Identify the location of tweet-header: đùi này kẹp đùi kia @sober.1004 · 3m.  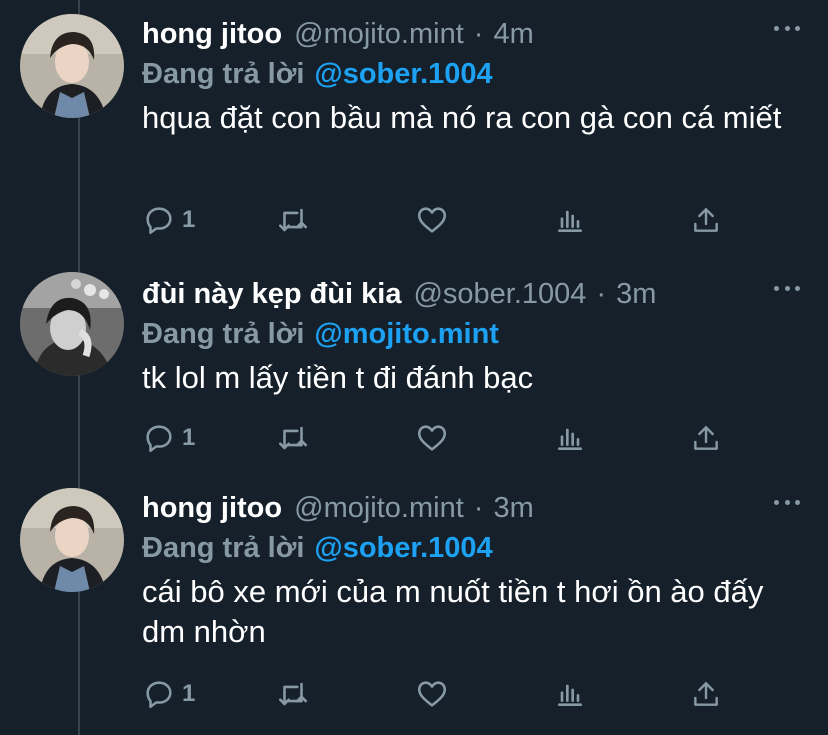
(399, 294).